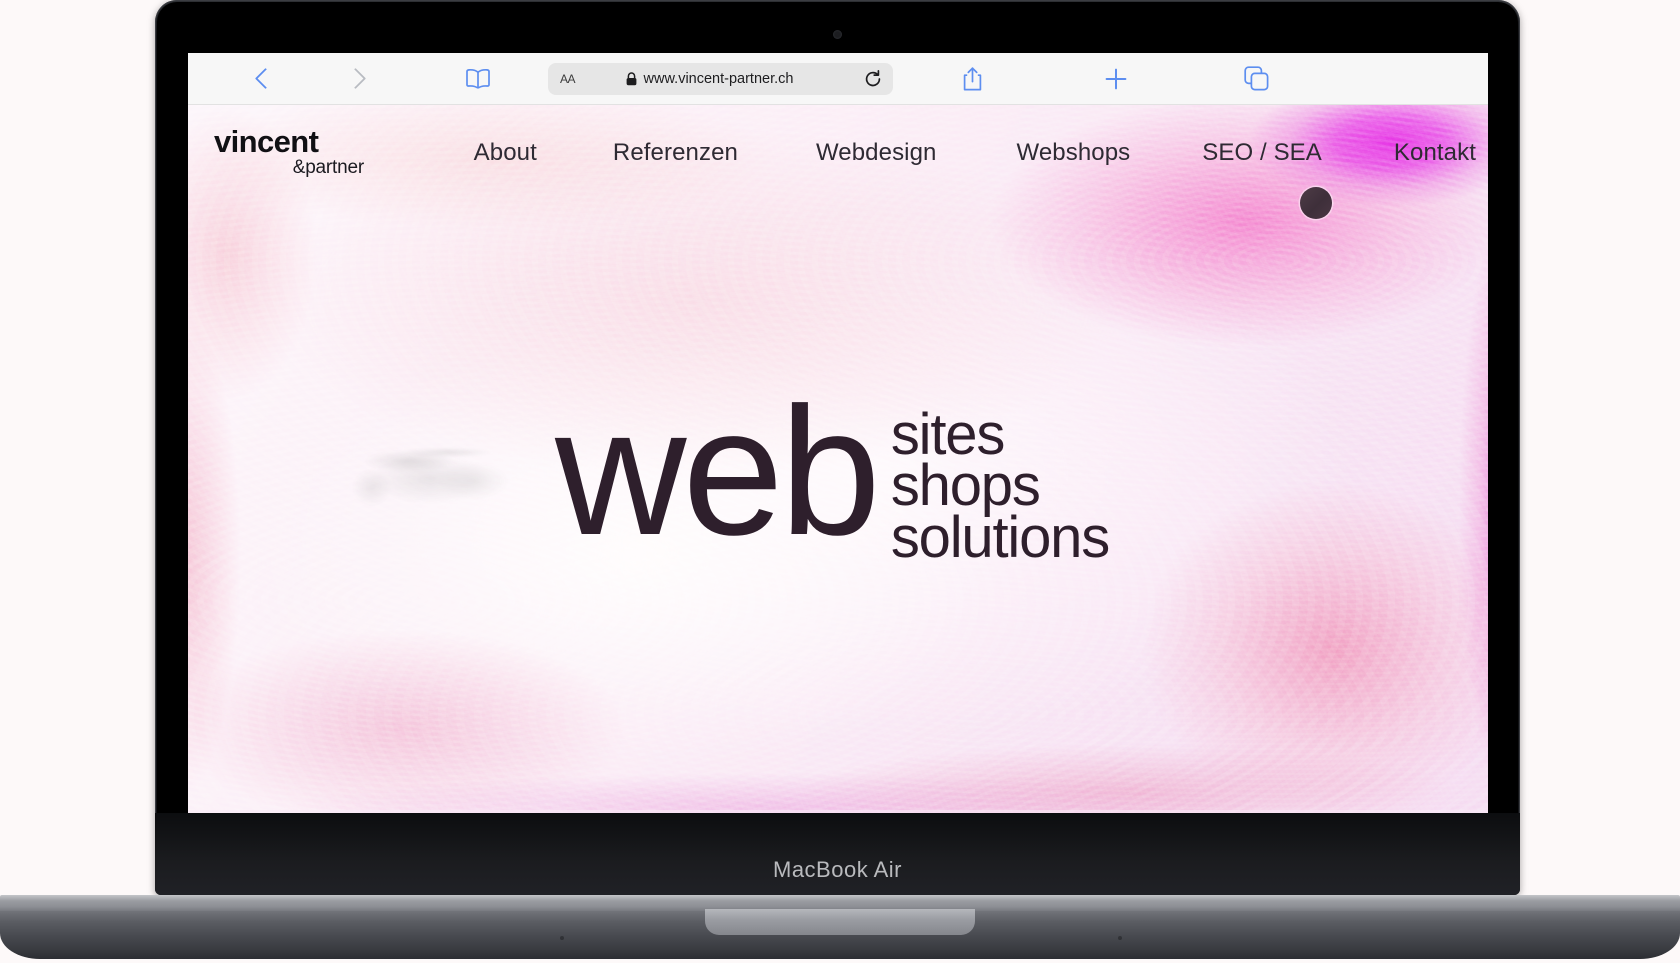 Image resolution: width=1680 pixels, height=963 pixels. I want to click on camera-dot-icon, so click(837, 34).